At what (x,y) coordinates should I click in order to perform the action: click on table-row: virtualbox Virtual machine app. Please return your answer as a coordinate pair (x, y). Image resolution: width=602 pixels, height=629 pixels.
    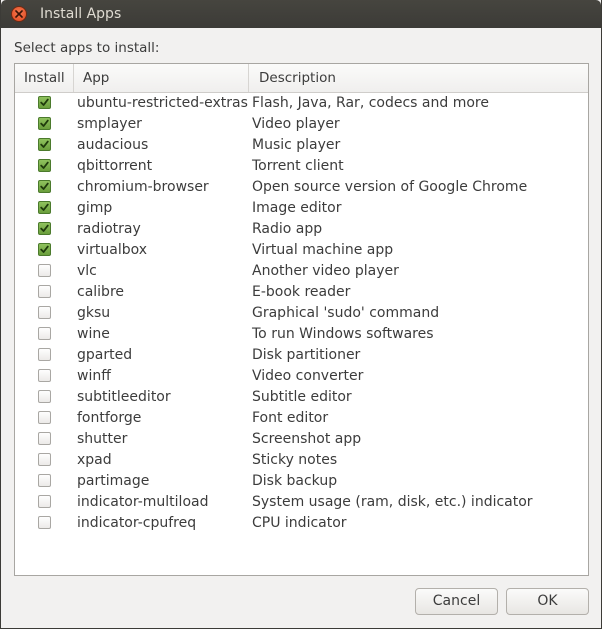
    Looking at the image, I should click on (301, 250).